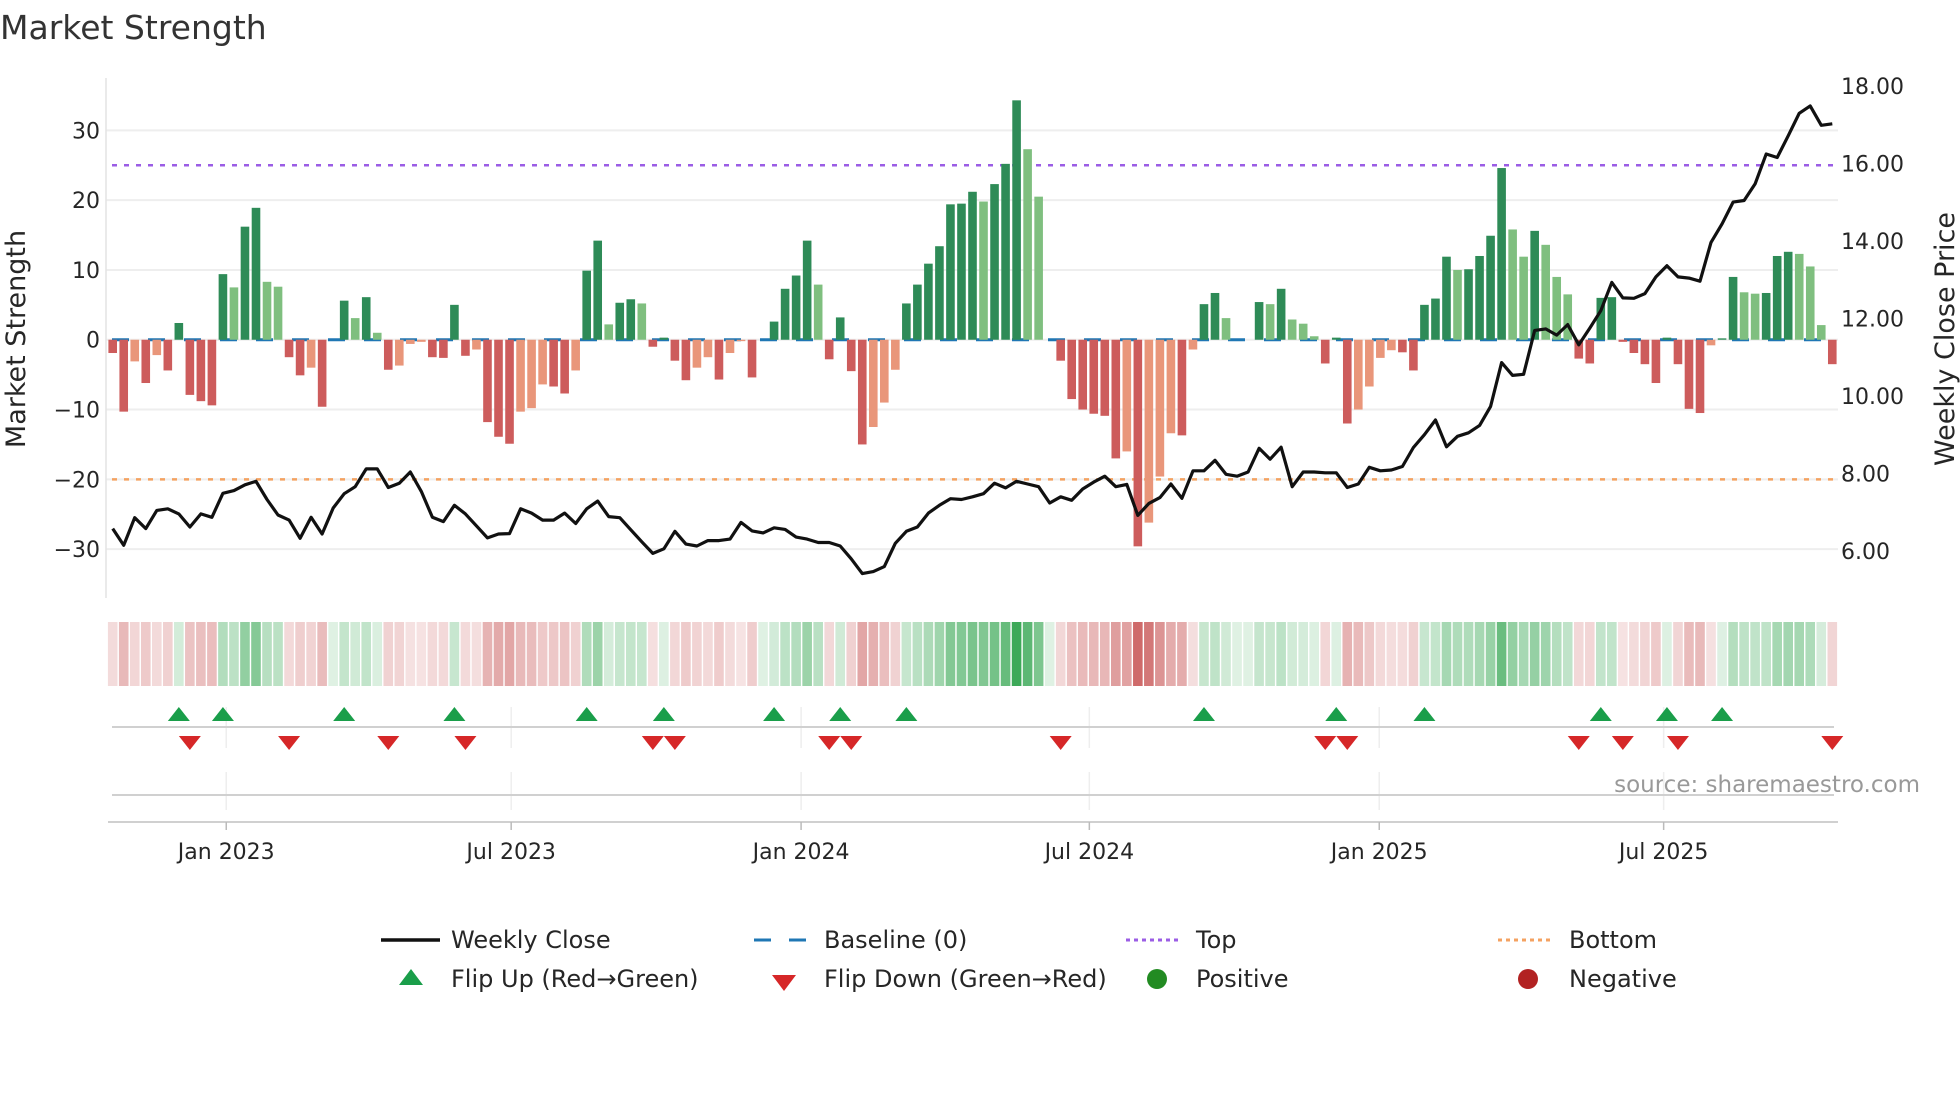 The image size is (1960, 1102). What do you see at coordinates (575, 979) in the screenshot?
I see `legend-flip-up: Flip Up (Red→Green)` at bounding box center [575, 979].